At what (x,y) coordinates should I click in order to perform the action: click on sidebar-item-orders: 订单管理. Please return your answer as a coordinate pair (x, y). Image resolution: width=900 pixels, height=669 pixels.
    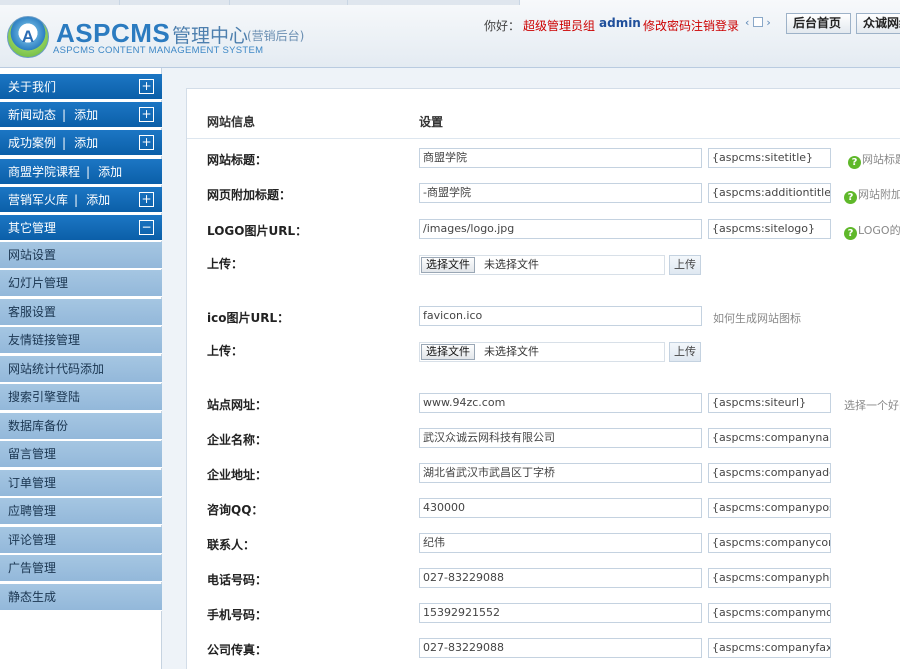
    Looking at the image, I should click on (81, 483).